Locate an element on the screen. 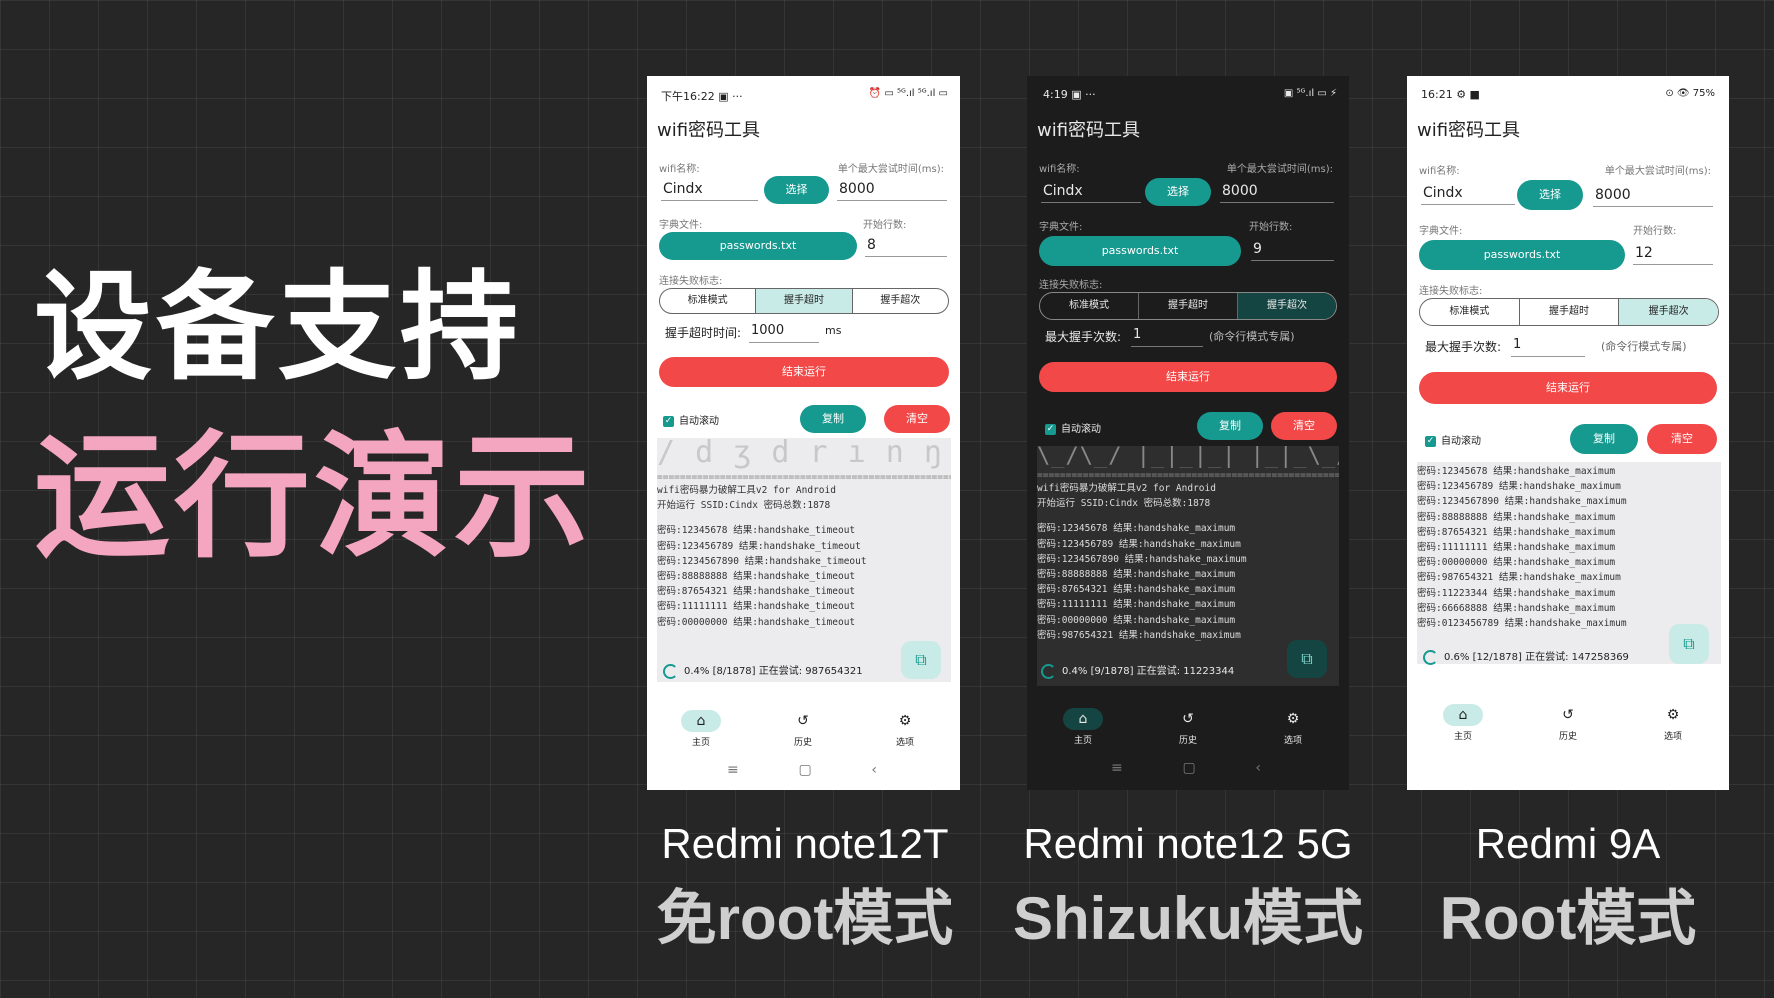 Image resolution: width=1774 pixels, height=998 pixels. nav-history-label: 历史 is located at coordinates (1187, 741).